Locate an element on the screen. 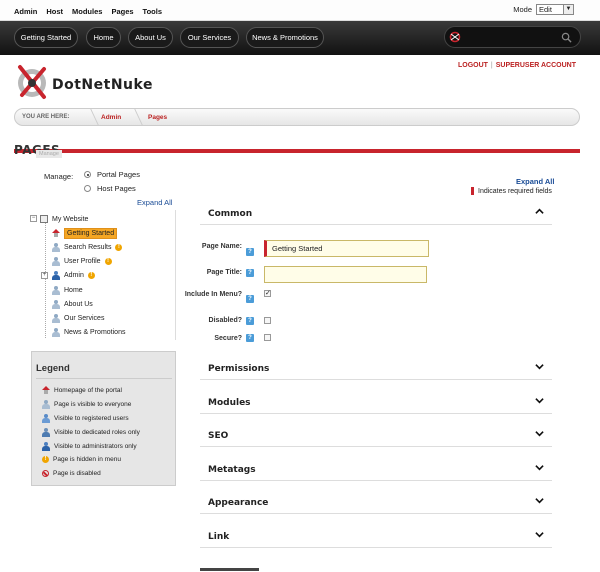 Image resolution: width=600 pixels, height=572 pixels. breadcrumb-admin: Admin is located at coordinates (111, 117).